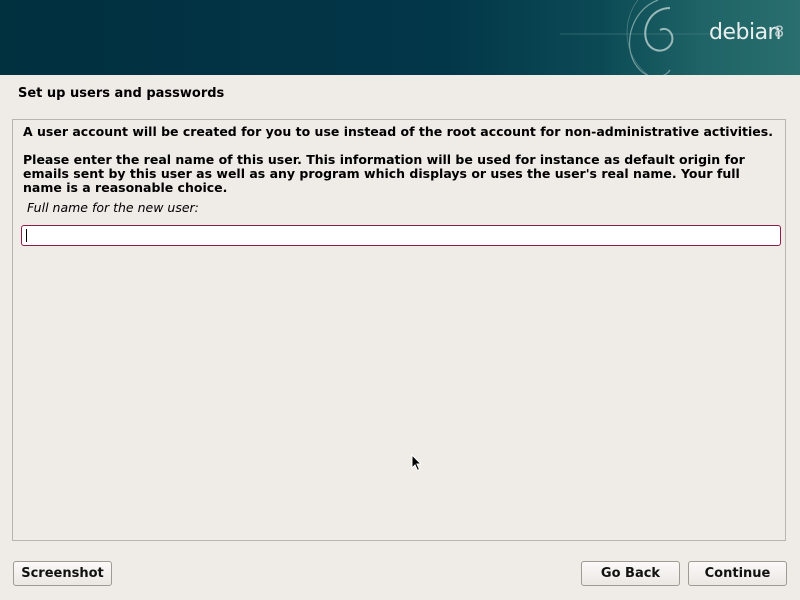  I want to click on page-title: Set up users and passwords, so click(121, 93).